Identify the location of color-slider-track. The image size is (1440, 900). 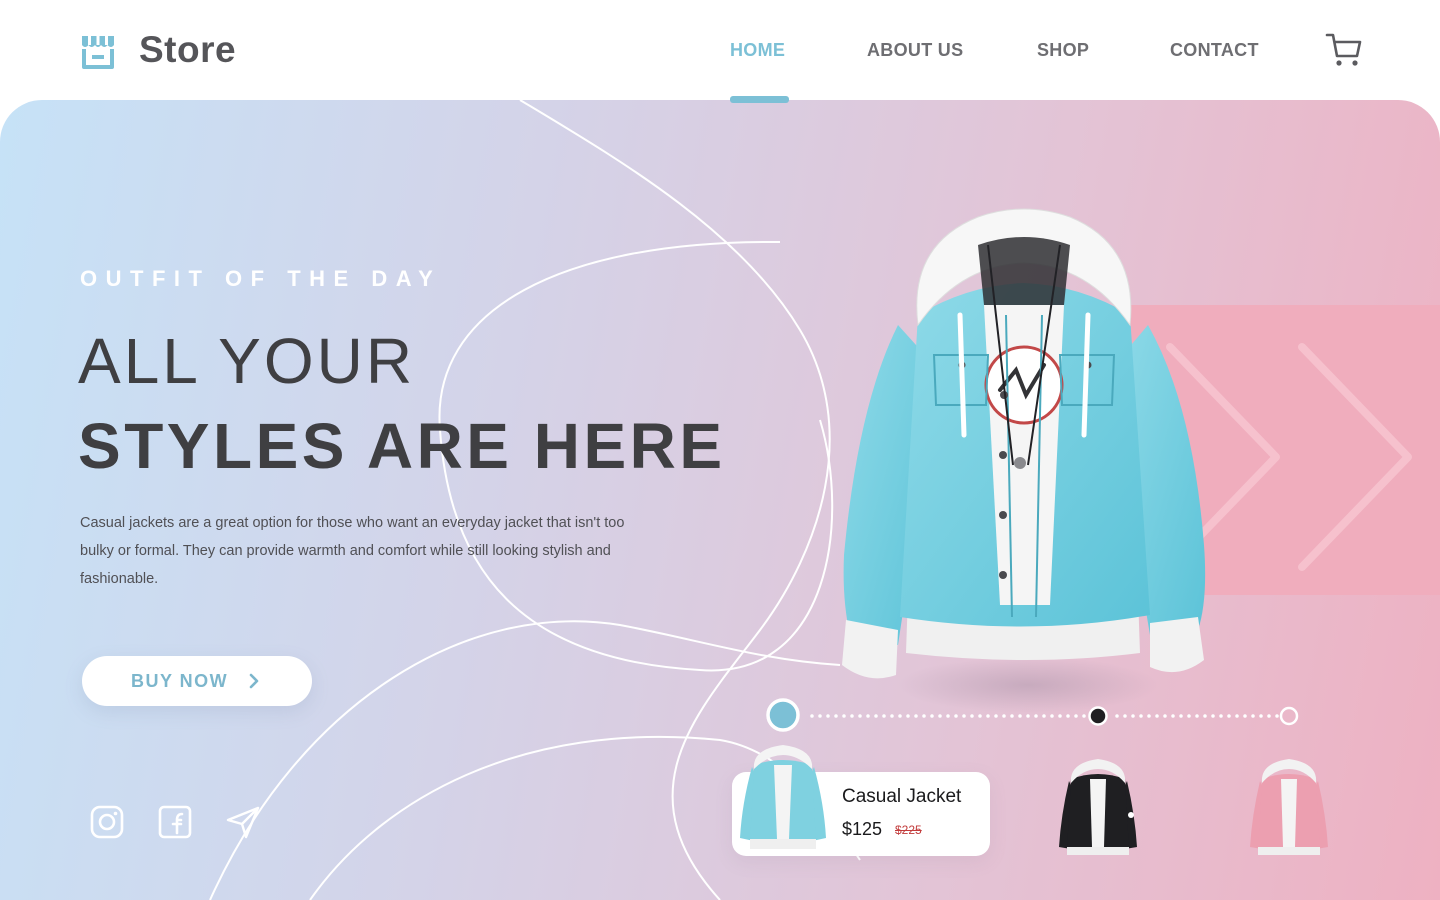
(1030, 716).